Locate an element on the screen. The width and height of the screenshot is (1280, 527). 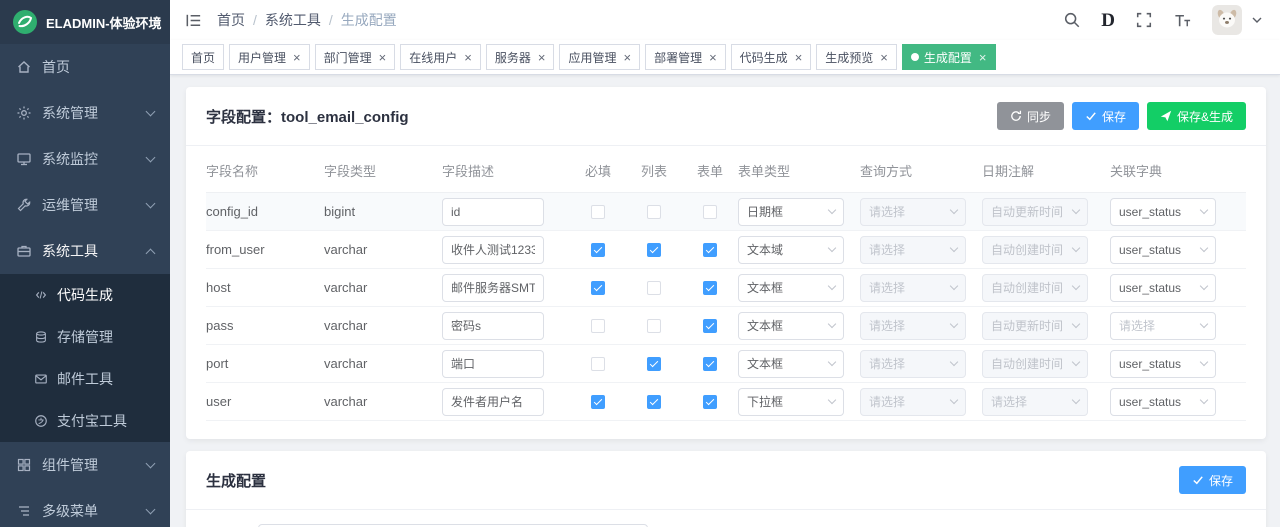
view-tab: 部署管理 × is located at coordinates (685, 57).